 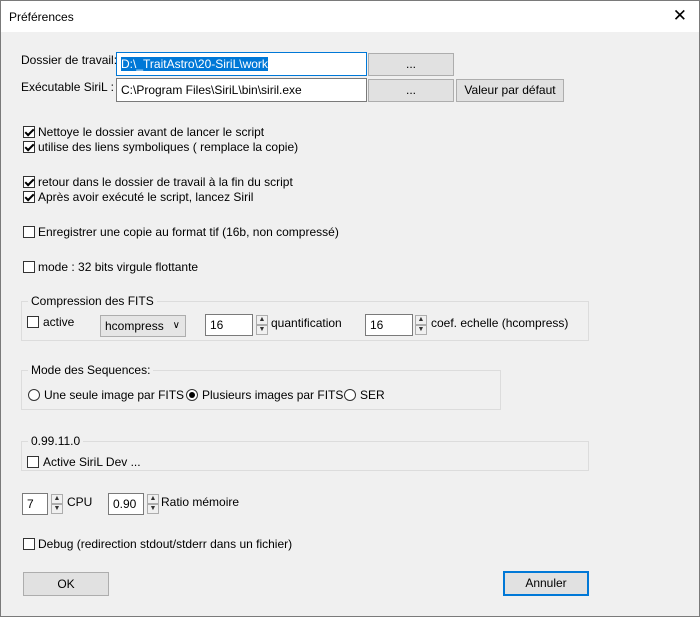 I want to click on quantification-spinner: ▲ ▼, so click(x=262, y=325).